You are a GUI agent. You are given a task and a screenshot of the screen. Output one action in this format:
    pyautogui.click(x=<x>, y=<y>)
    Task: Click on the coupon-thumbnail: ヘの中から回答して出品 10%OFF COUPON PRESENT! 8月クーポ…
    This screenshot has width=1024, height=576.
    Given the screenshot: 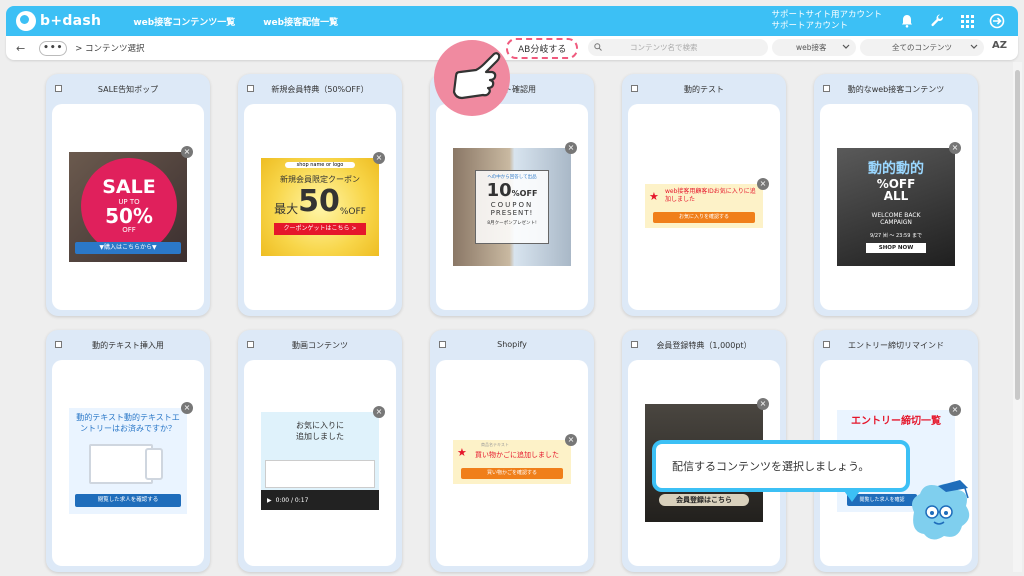 What is the action you would take?
    pyautogui.click(x=512, y=207)
    